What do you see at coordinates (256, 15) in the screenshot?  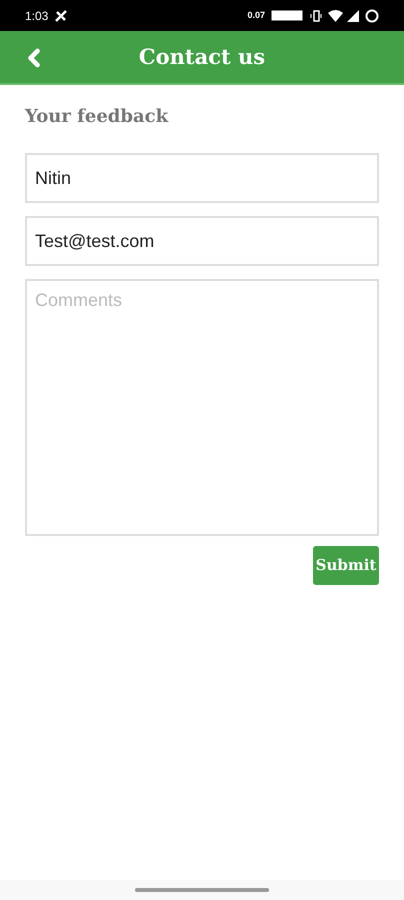 I see `network-speed: 0.07` at bounding box center [256, 15].